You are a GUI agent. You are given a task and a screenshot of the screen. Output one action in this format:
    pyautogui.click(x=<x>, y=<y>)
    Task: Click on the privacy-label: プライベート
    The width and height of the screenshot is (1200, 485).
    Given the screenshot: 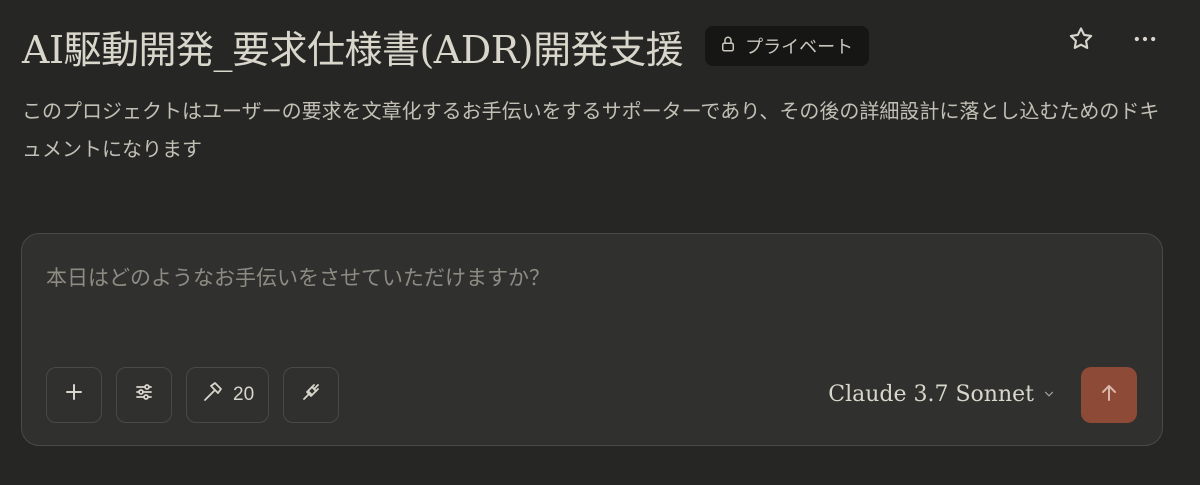 What is the action you would take?
    pyautogui.click(x=799, y=47)
    